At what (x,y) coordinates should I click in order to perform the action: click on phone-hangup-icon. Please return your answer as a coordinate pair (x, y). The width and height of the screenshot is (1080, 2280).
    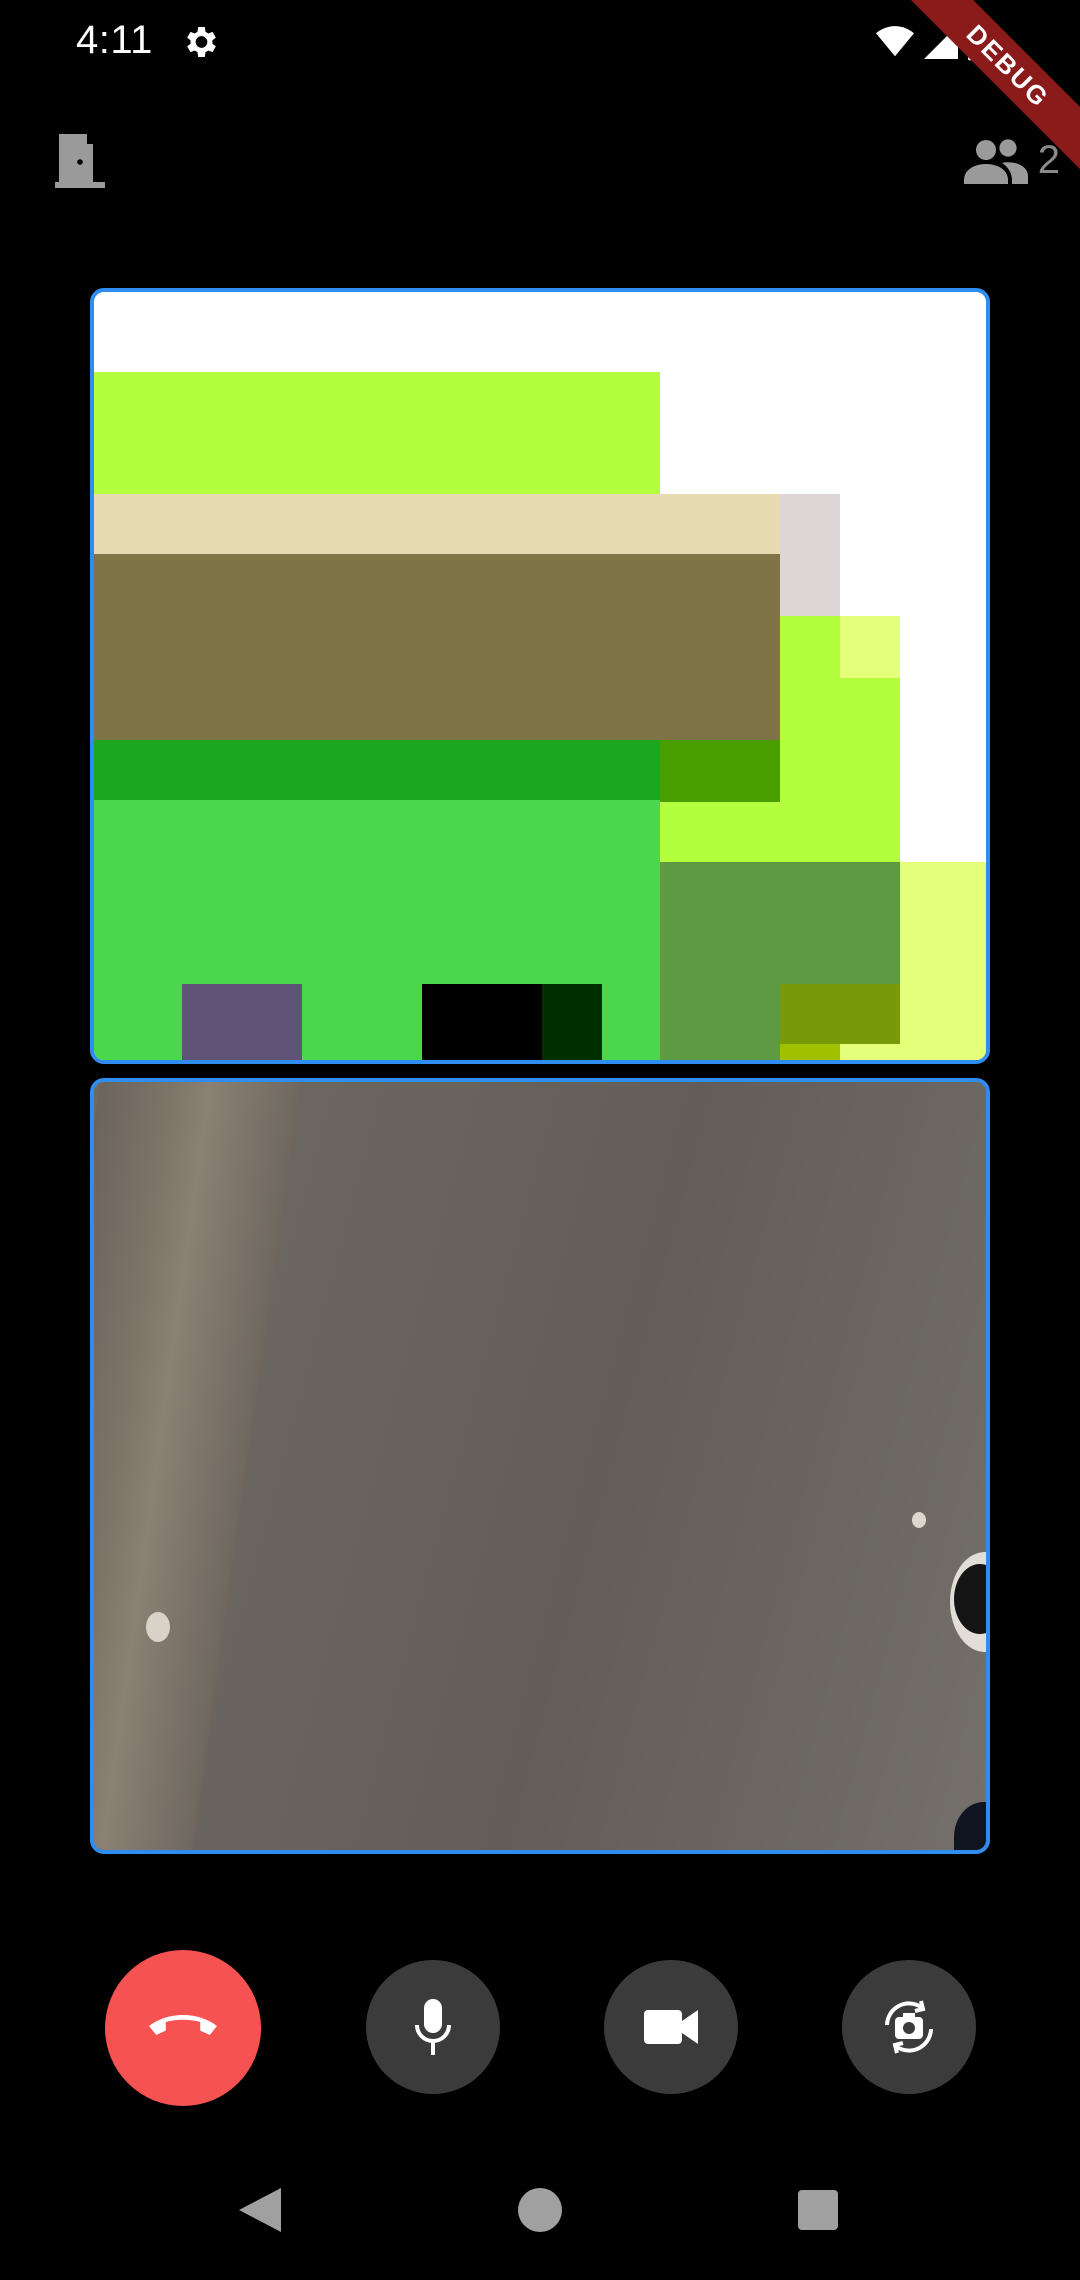
    Looking at the image, I should click on (183, 2025).